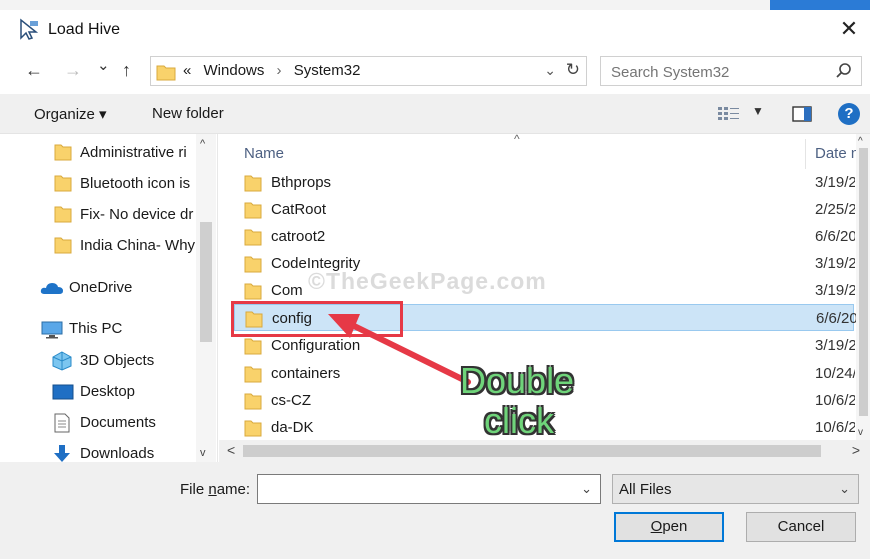 The height and width of the screenshot is (559, 870). Describe the element at coordinates (735, 489) in the screenshot. I see `file-type-select: All Files ⌄` at that location.